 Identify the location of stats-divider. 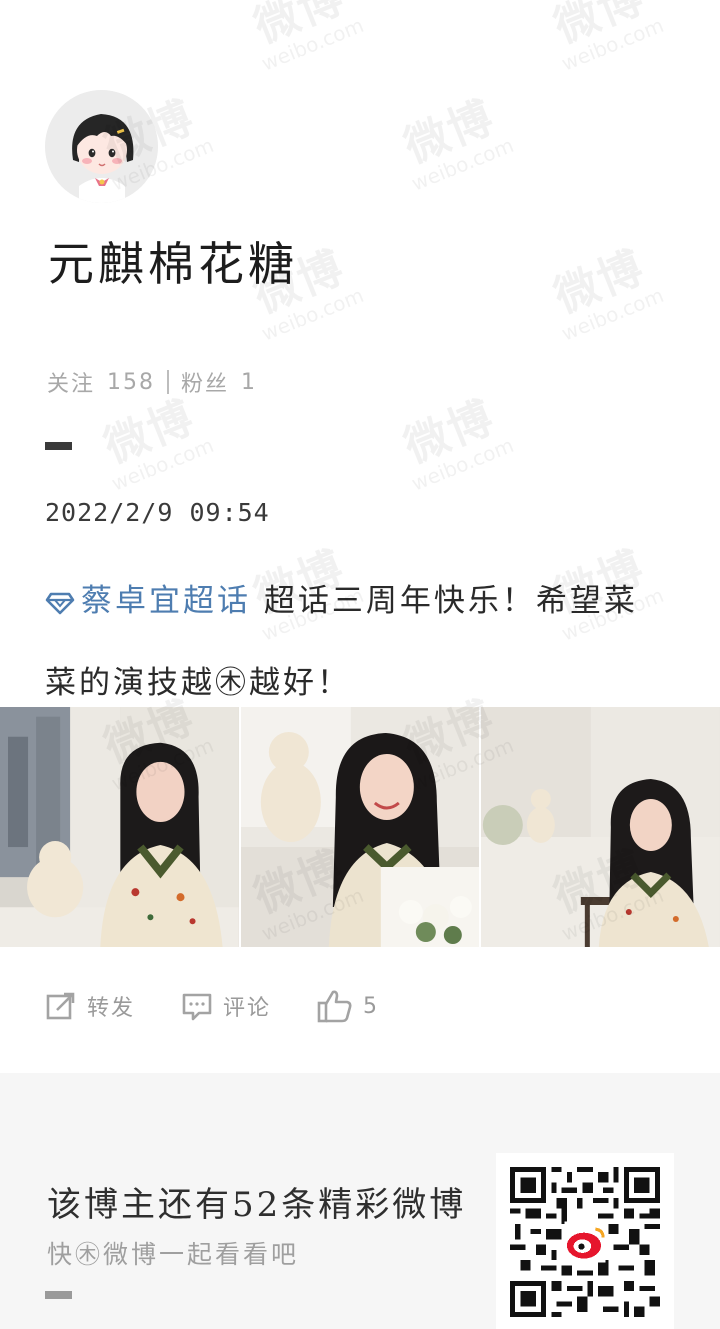
(168, 382).